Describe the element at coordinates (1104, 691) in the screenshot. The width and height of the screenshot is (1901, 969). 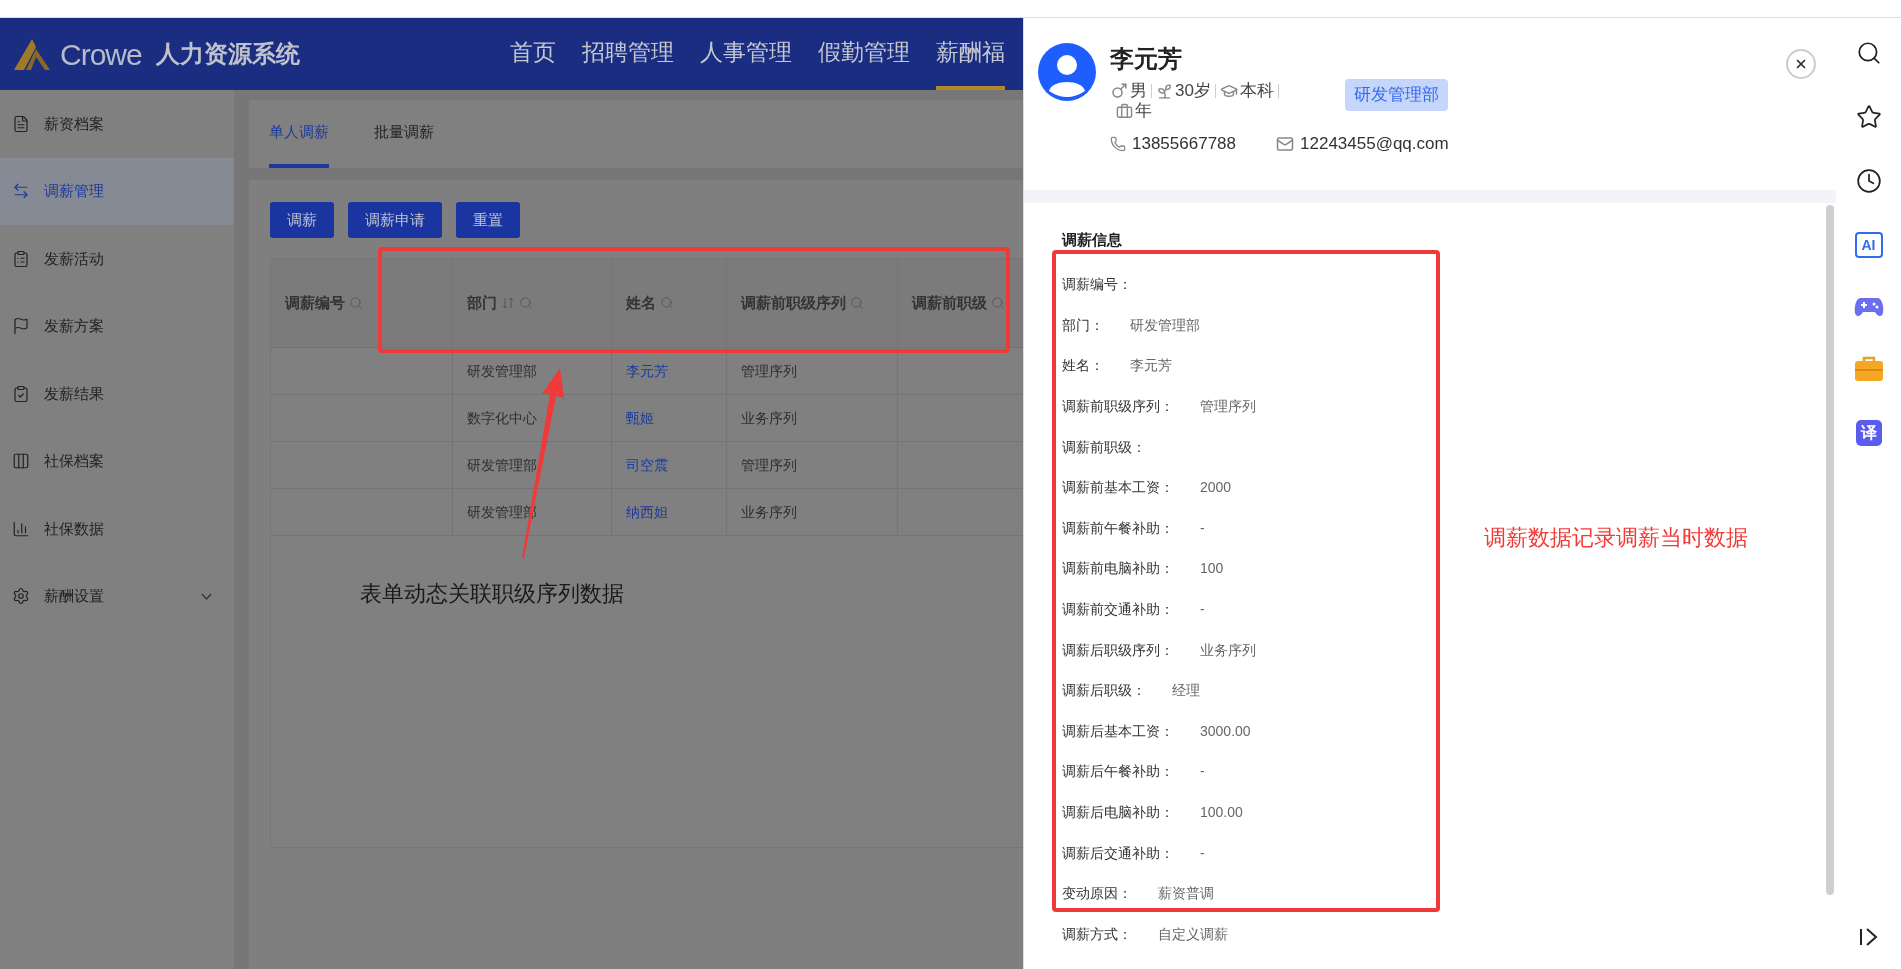
I see `field-label: 调薪后职级：` at that location.